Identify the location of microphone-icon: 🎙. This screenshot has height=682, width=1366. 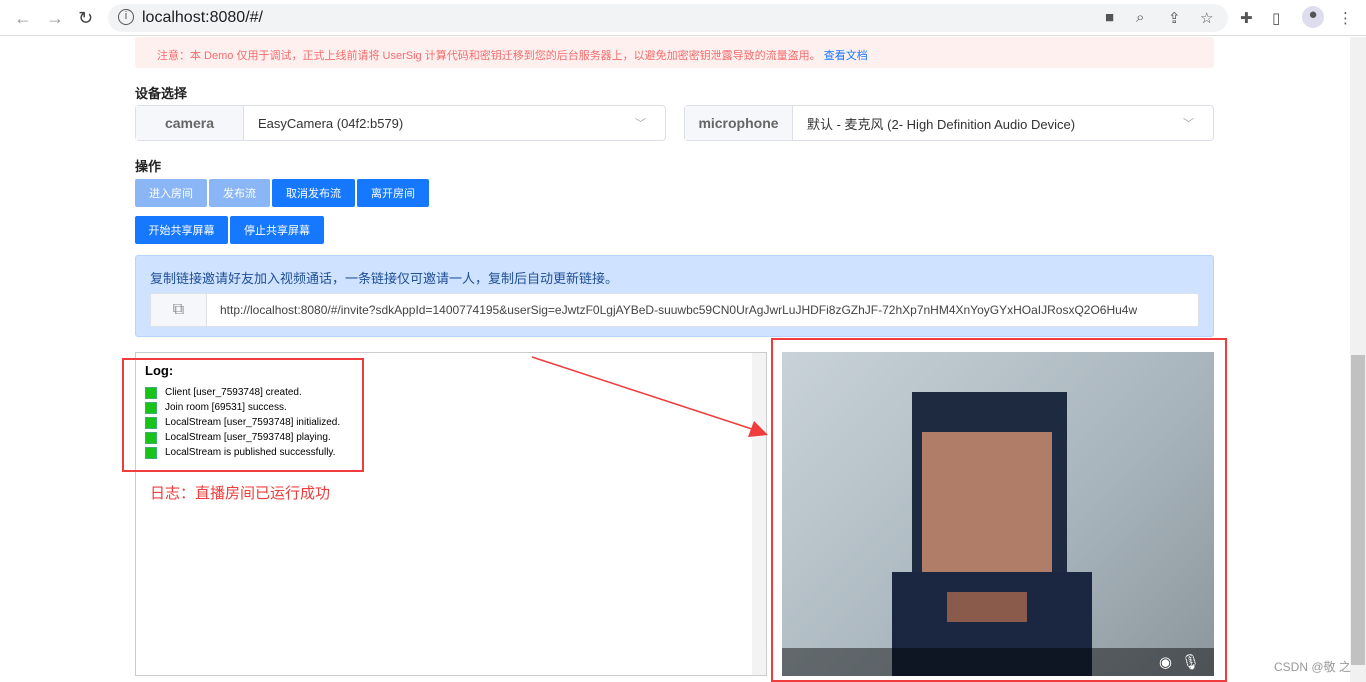
(1190, 662).